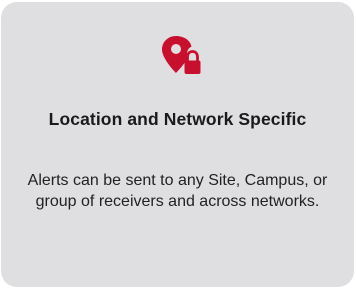 This screenshot has height=289, width=356. Describe the element at coordinates (181, 56) in the screenshot. I see `location-lock-icon` at that location.